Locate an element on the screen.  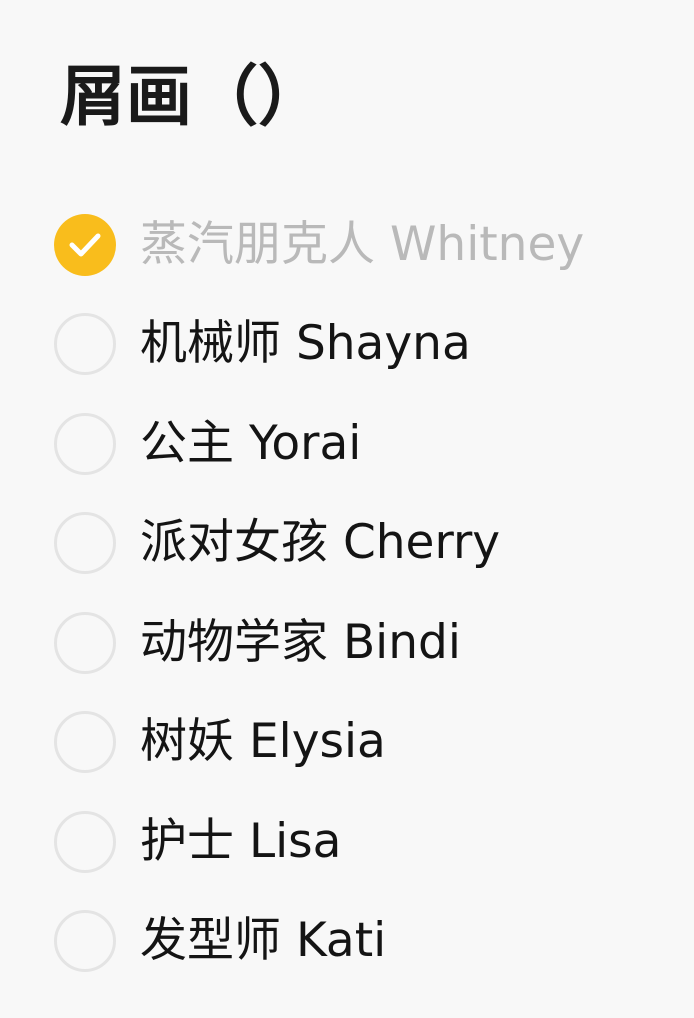
item-label: 树妖 Elysia is located at coordinates (263, 742).